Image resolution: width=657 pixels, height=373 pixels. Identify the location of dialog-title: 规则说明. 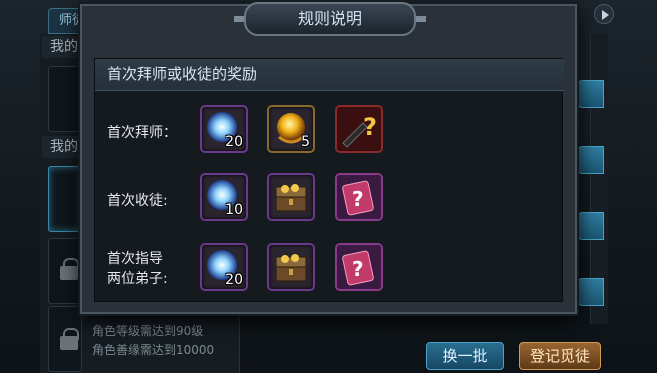
(330, 19).